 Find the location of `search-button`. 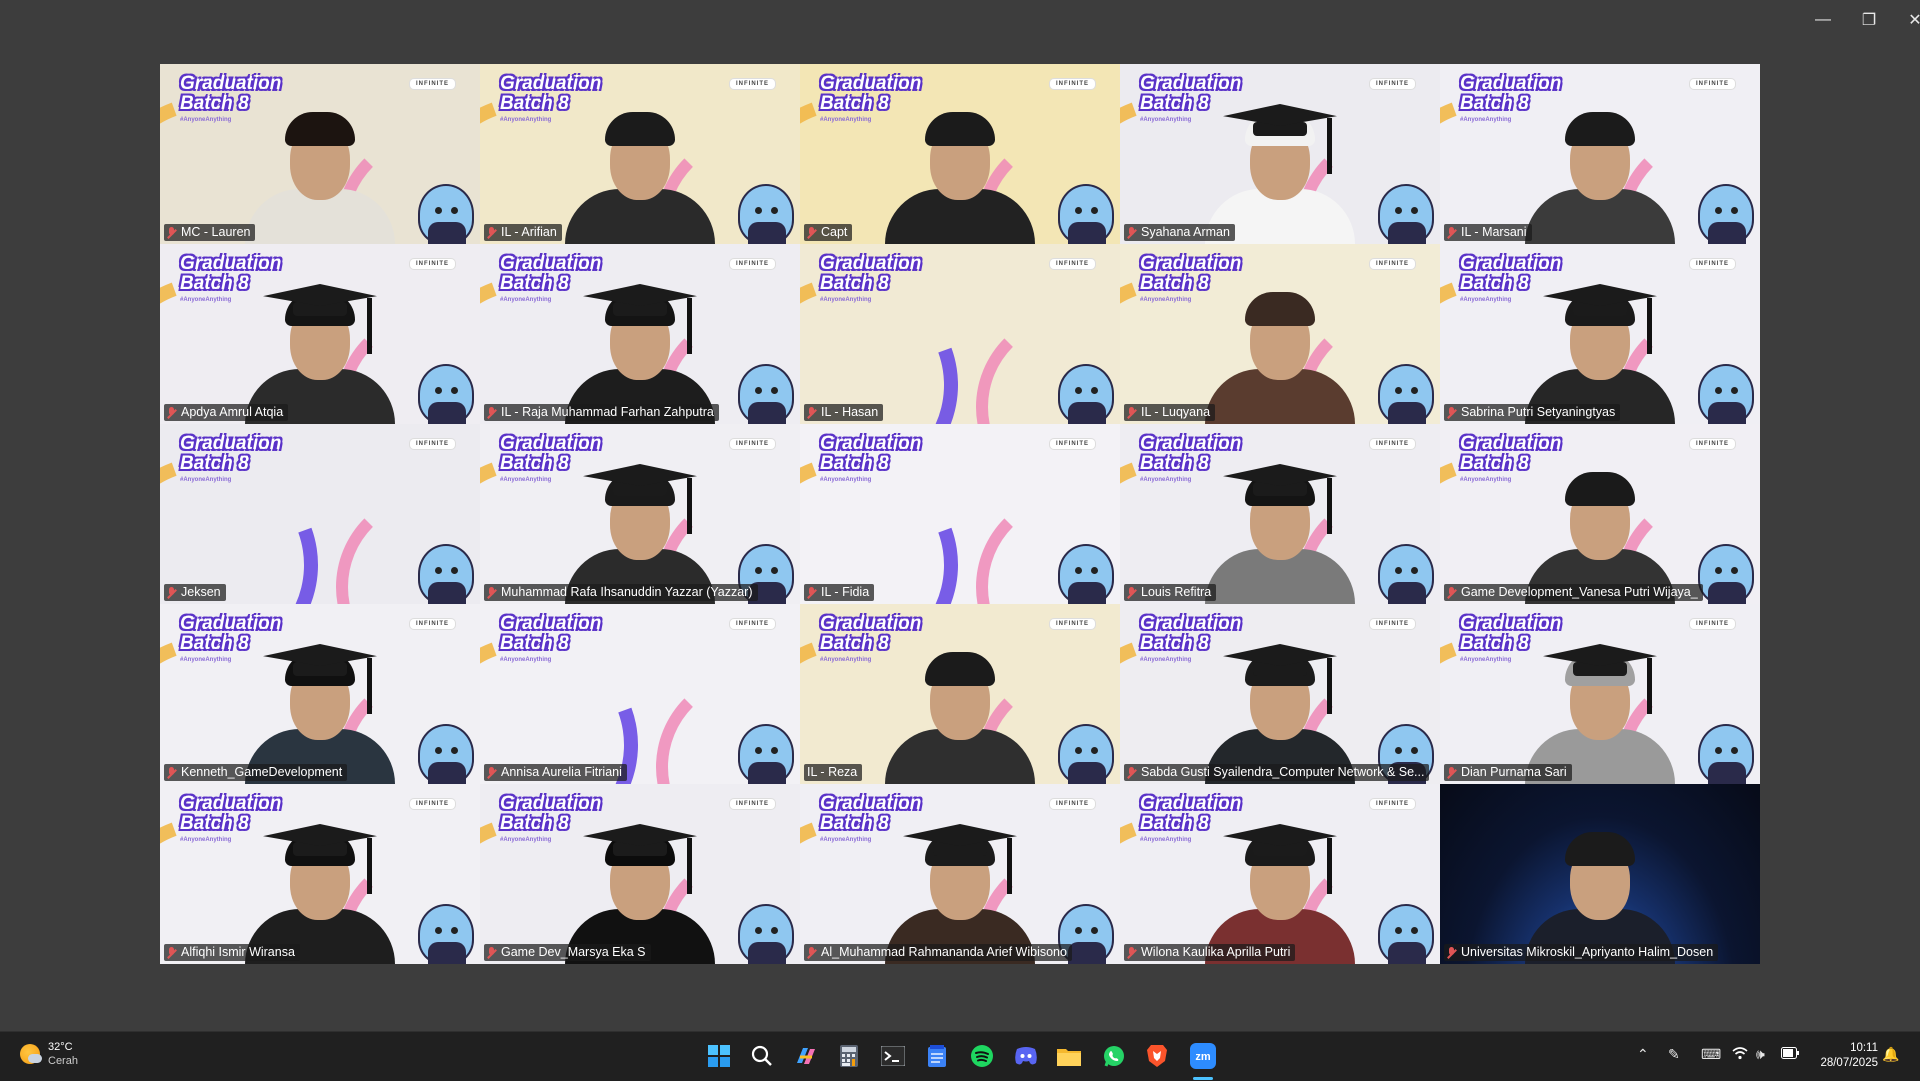

search-button is located at coordinates (762, 1056).